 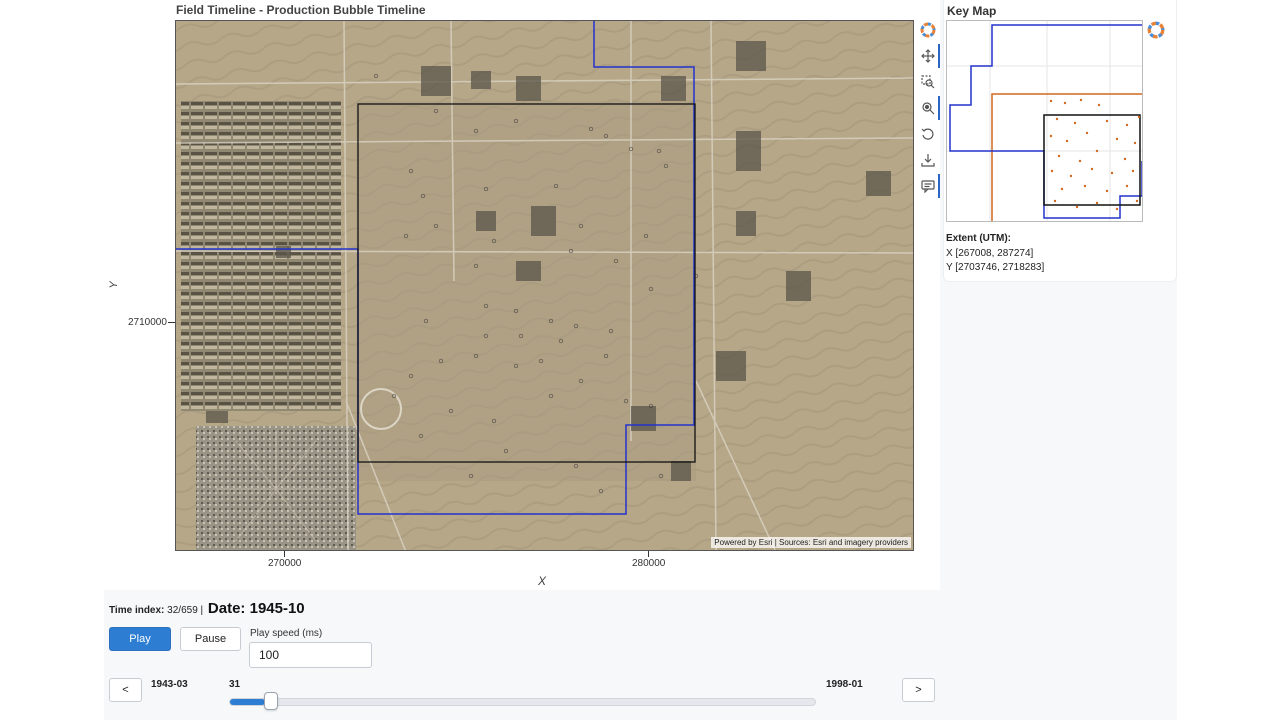 What do you see at coordinates (137, 610) in the screenshot?
I see `time-index-label: Time index:` at bounding box center [137, 610].